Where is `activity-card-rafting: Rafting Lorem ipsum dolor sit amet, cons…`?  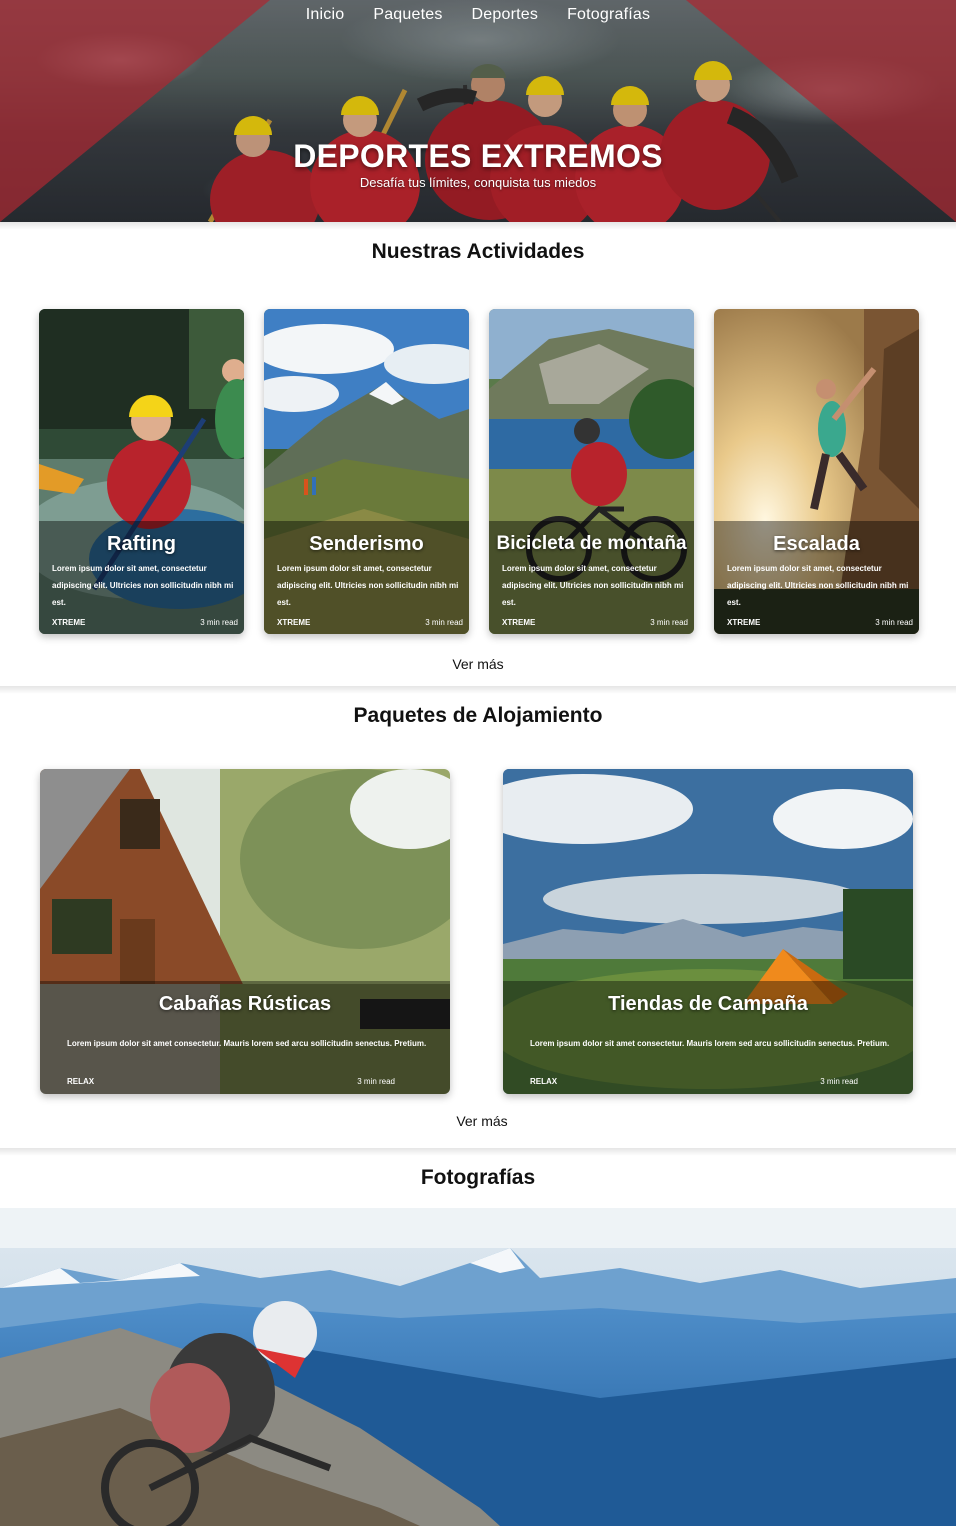 activity-card-rafting: Rafting Lorem ipsum dolor sit amet, cons… is located at coordinates (141, 471).